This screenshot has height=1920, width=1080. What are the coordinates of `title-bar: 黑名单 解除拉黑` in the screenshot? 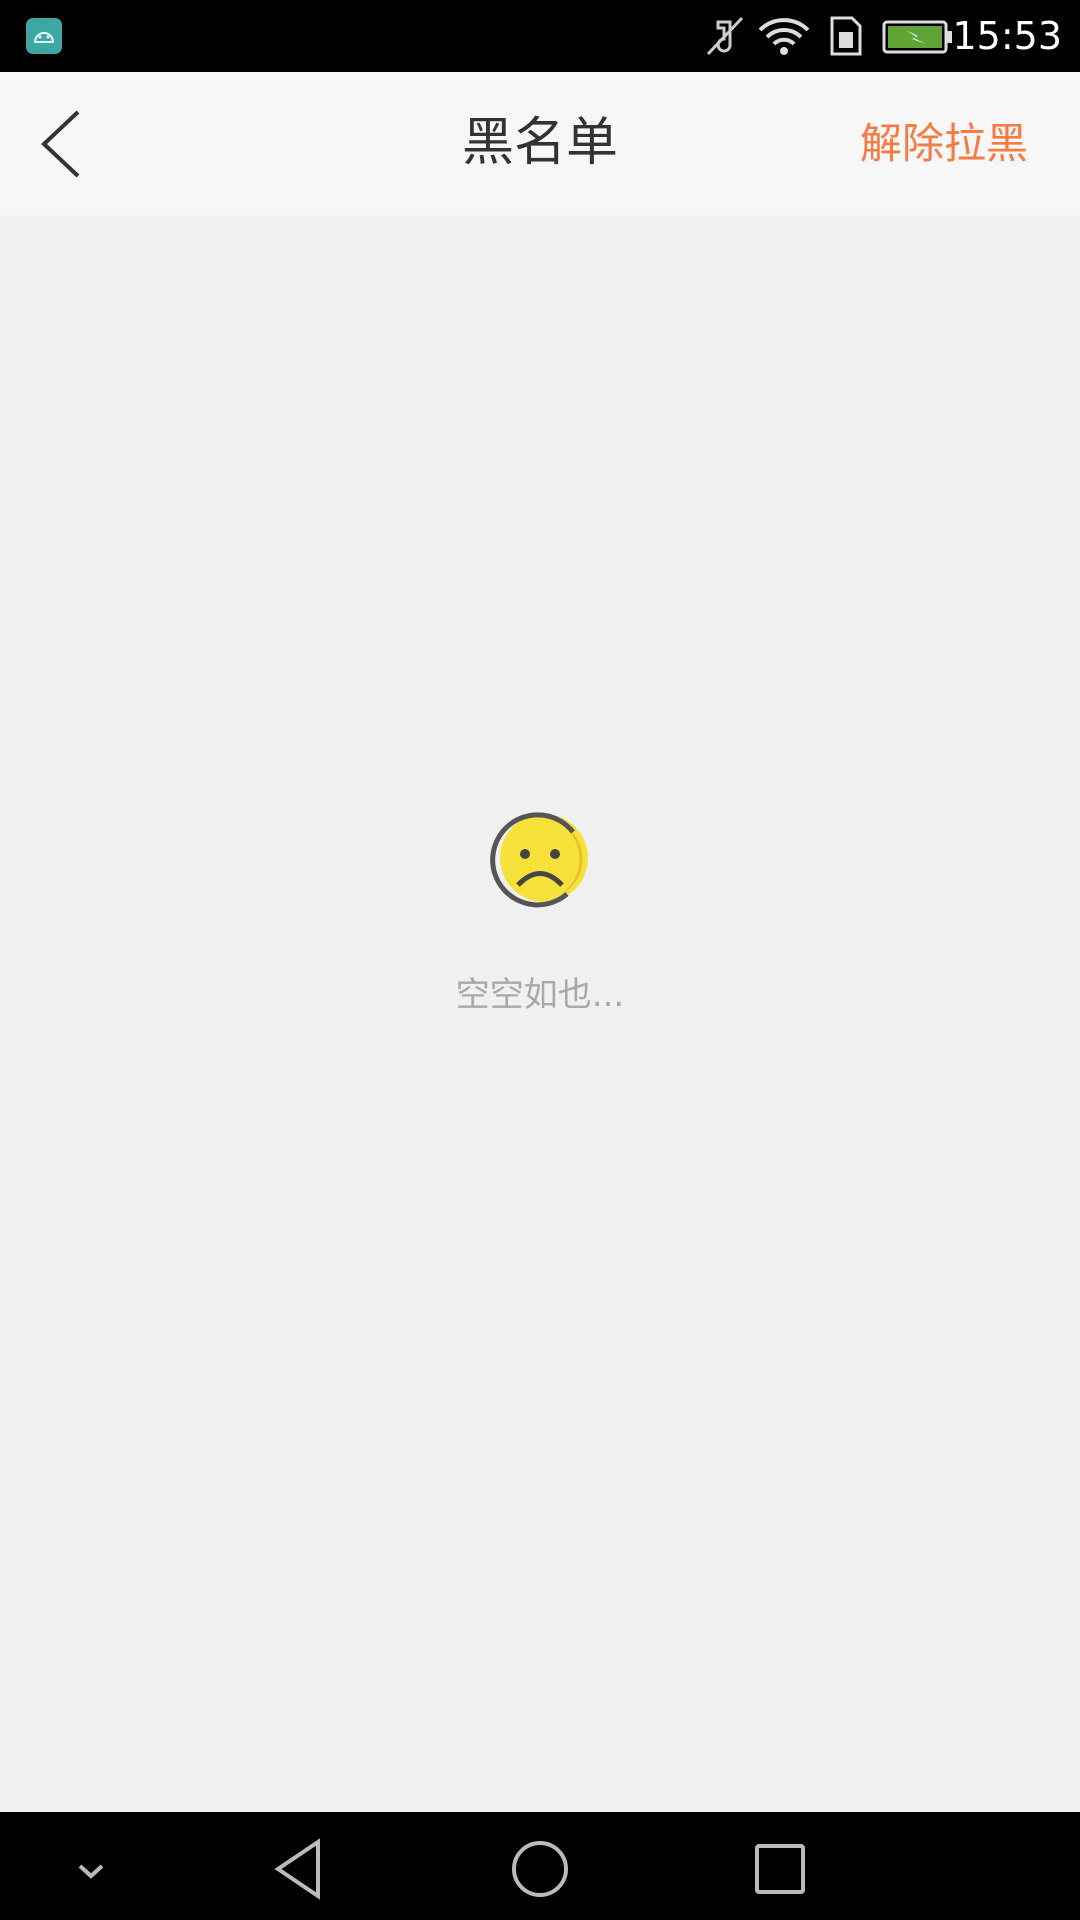 It's located at (540, 143).